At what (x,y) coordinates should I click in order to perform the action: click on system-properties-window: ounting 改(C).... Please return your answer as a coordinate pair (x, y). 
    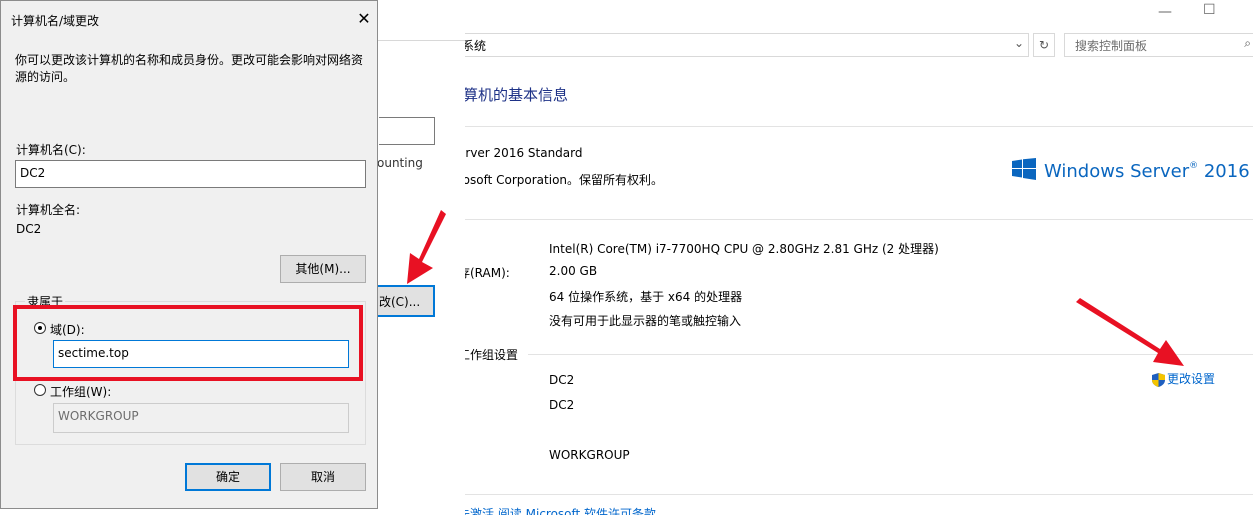
    Looking at the image, I should click on (421, 257).